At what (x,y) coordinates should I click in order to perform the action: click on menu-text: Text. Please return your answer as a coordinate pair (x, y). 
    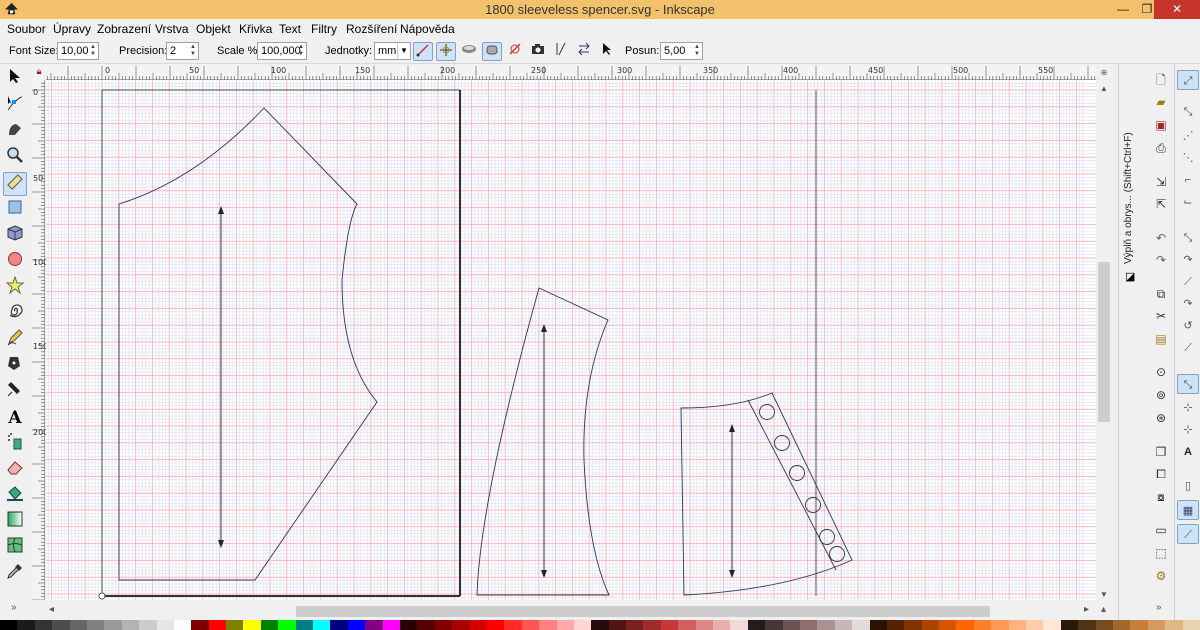
    Looking at the image, I should click on (290, 29).